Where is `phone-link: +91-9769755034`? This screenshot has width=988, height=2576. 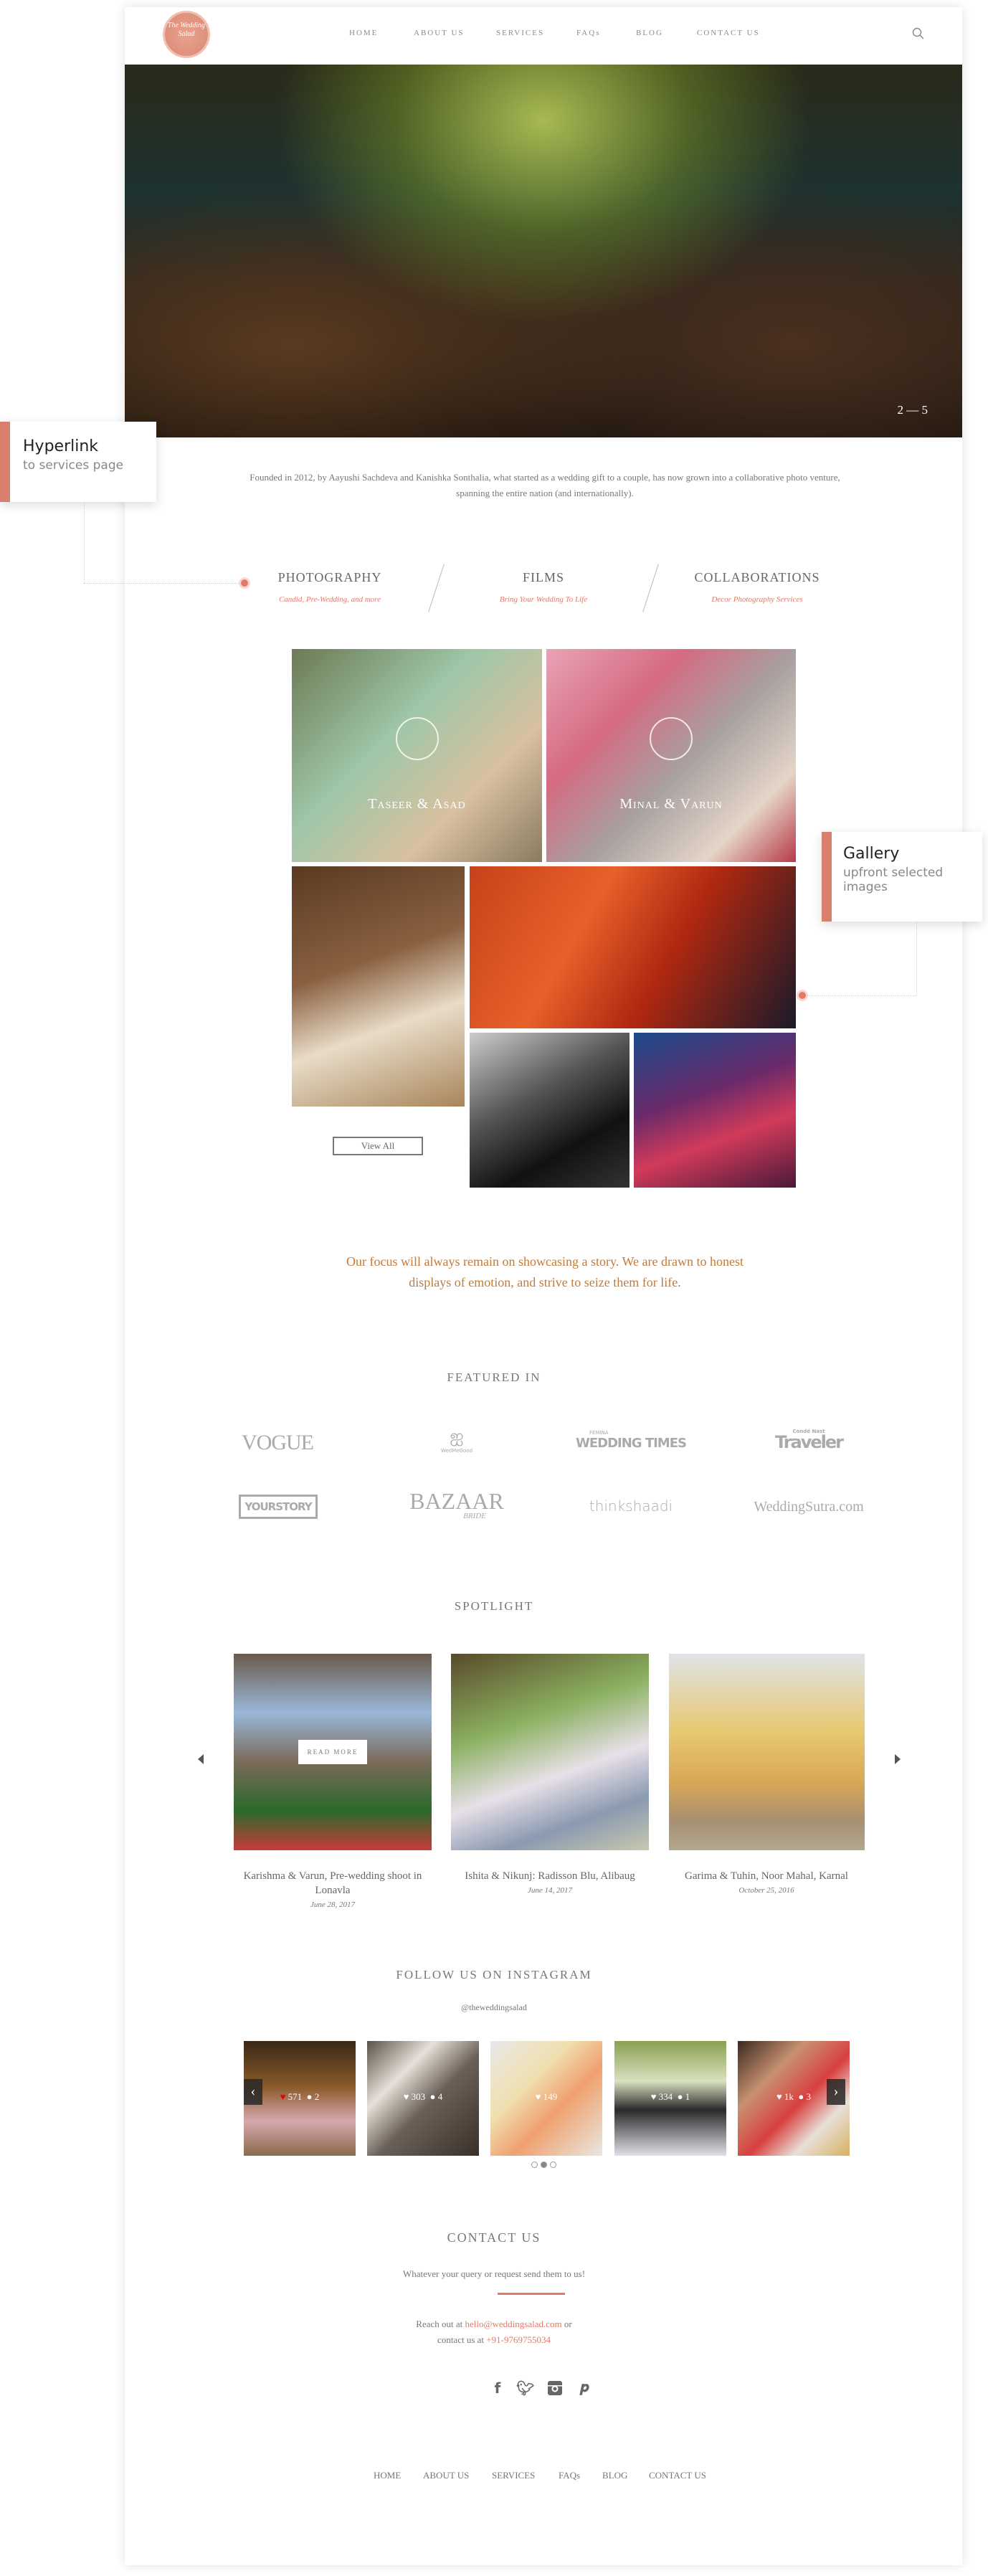 phone-link: +91-9769755034 is located at coordinates (518, 2339).